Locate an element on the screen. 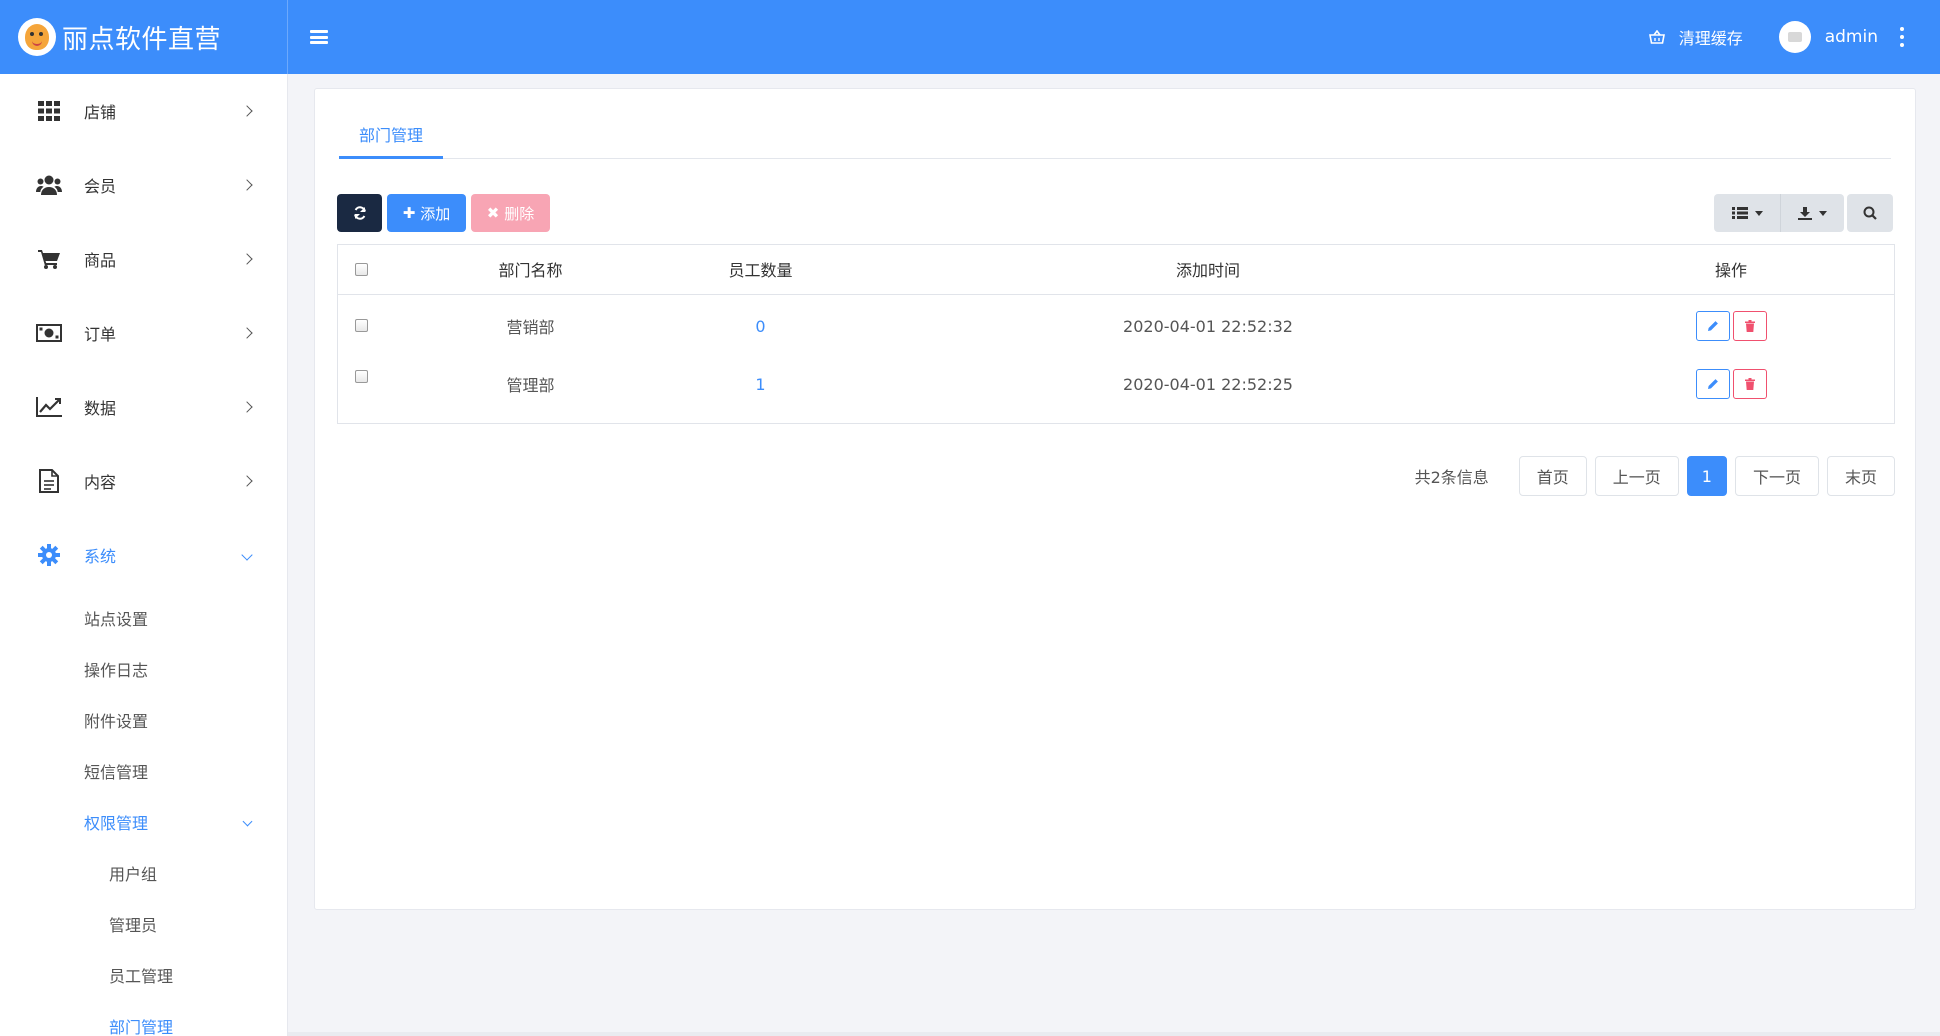  sidebar-item-store: 店铺 is located at coordinates (143, 111).